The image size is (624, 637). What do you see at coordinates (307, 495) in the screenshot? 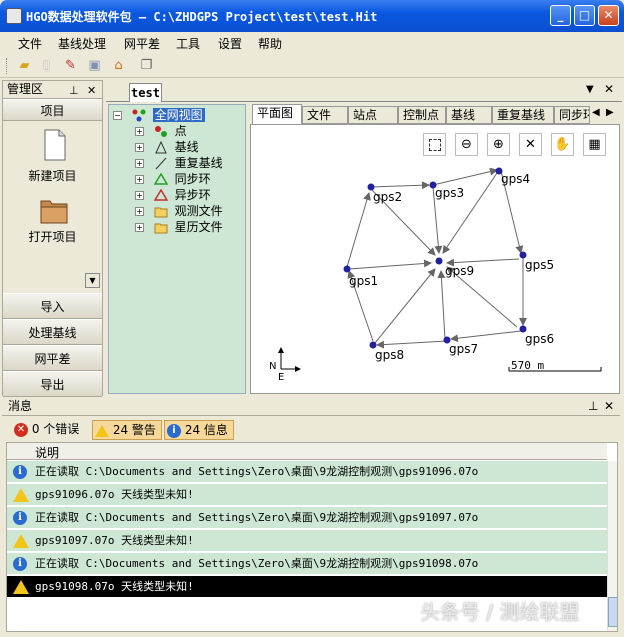
I see `message-row: gps91096.07o 天线类型未知!` at bounding box center [307, 495].